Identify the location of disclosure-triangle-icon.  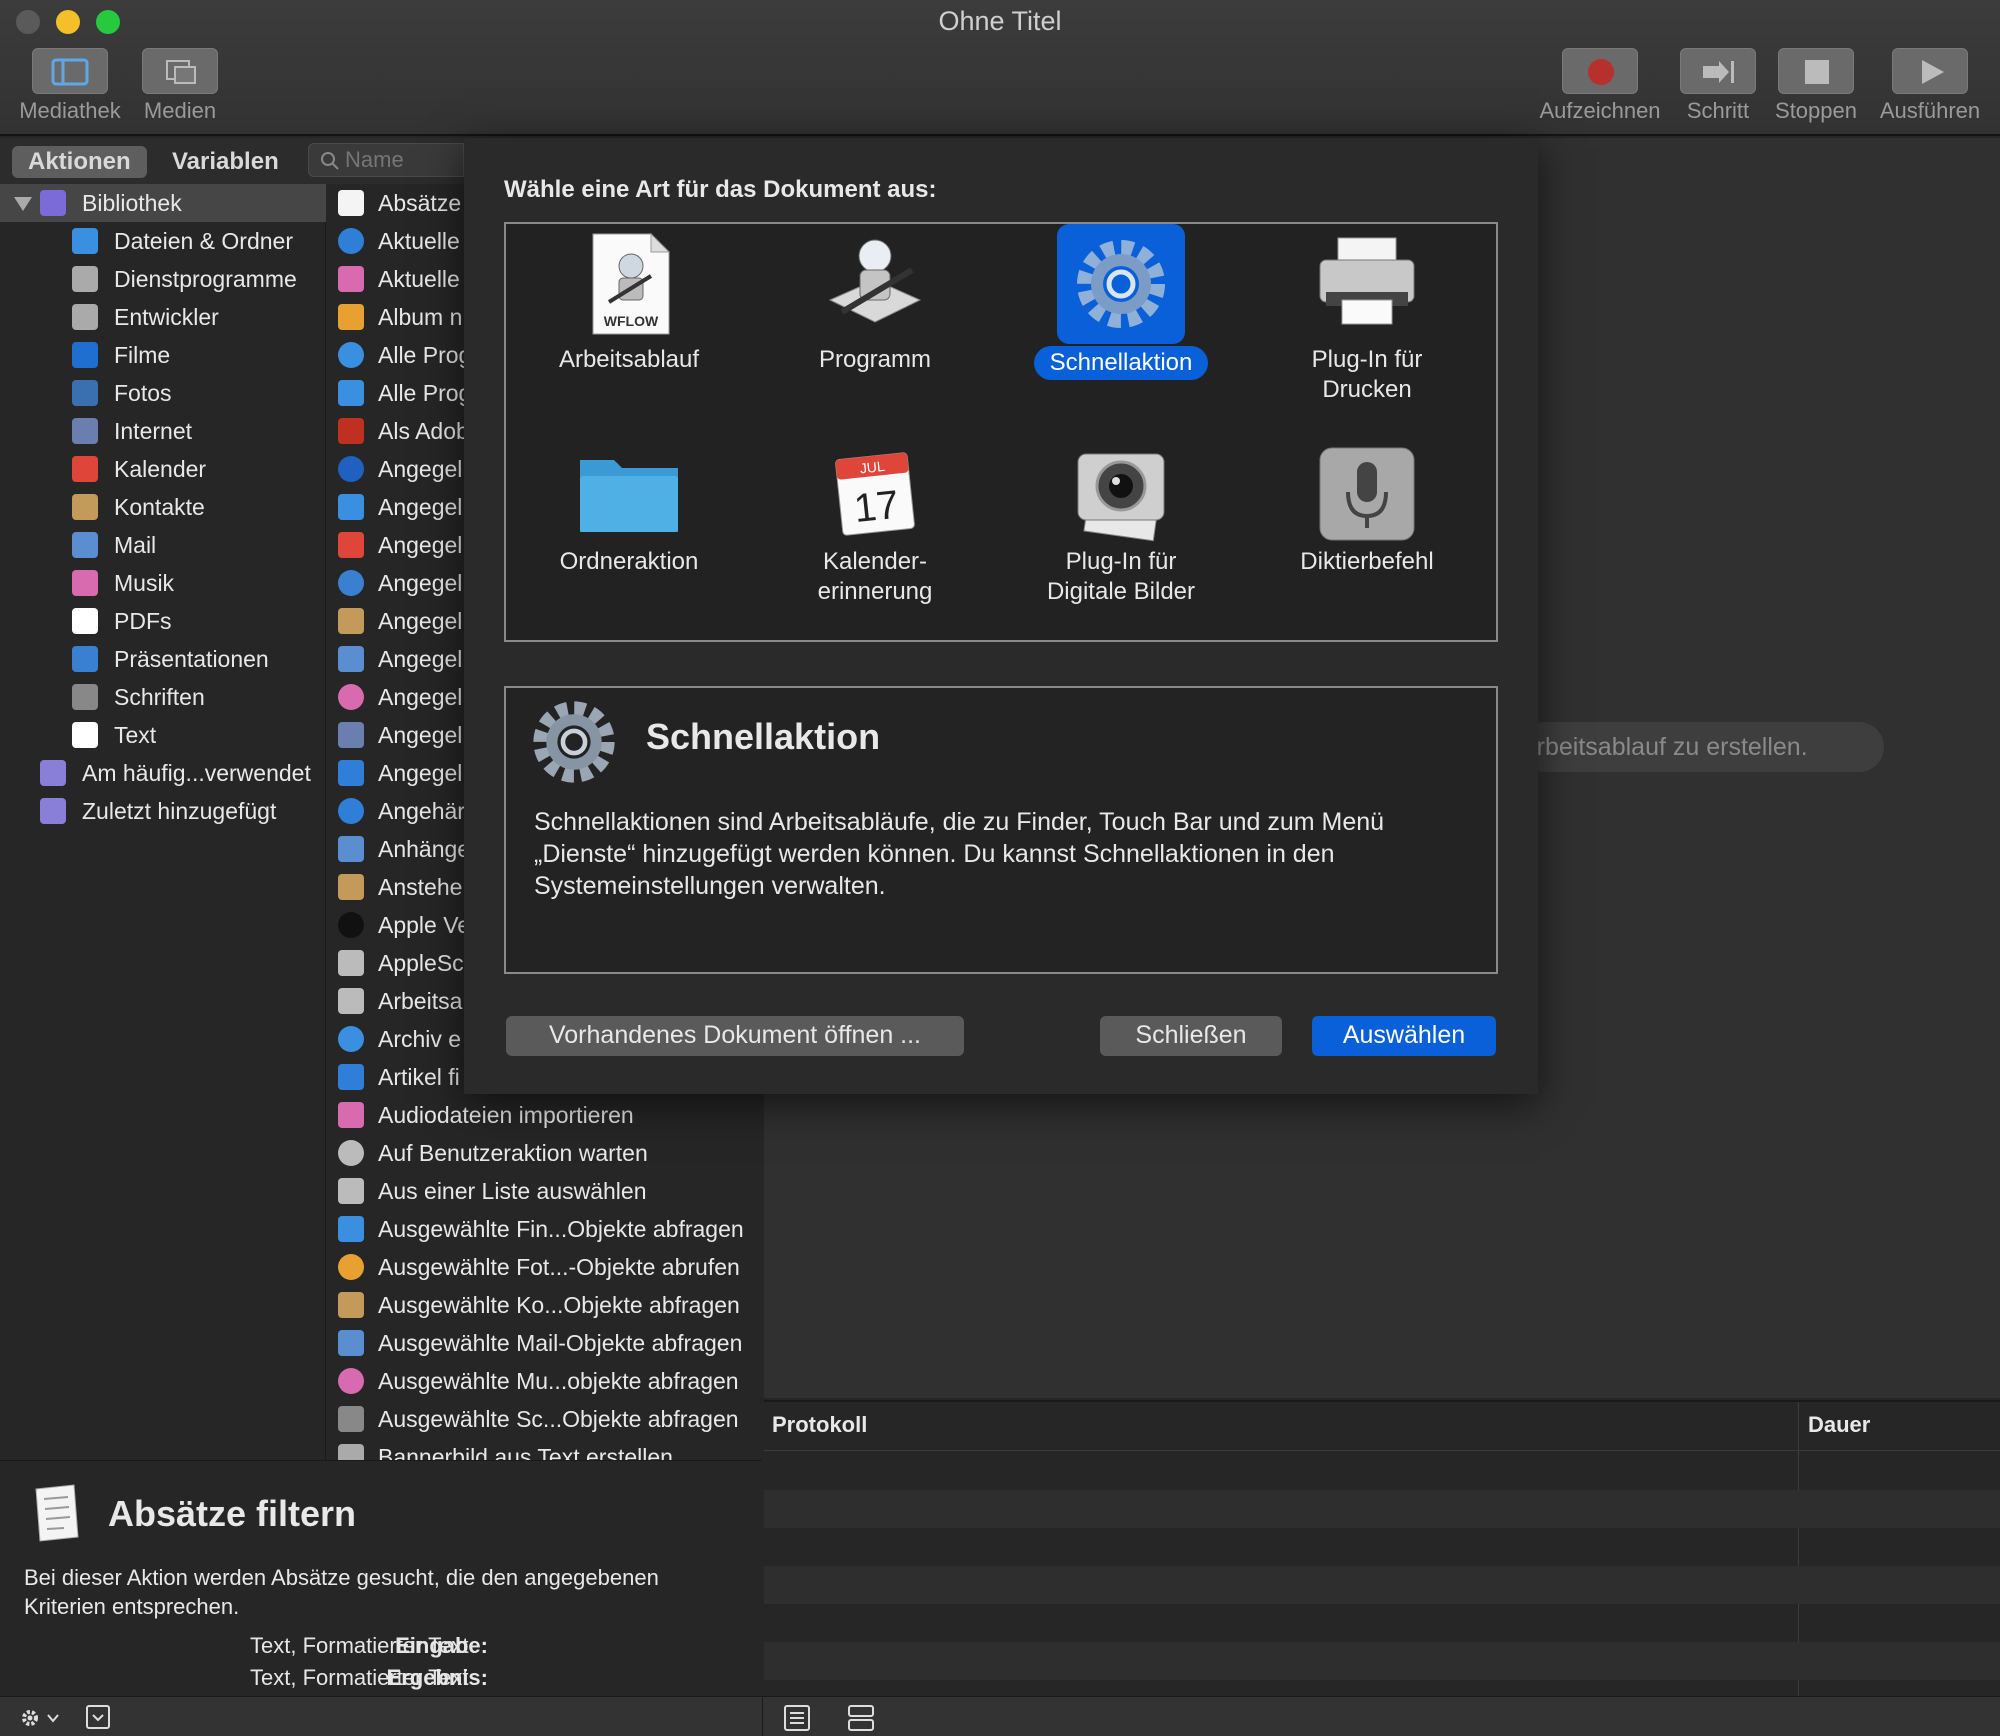
(23, 204).